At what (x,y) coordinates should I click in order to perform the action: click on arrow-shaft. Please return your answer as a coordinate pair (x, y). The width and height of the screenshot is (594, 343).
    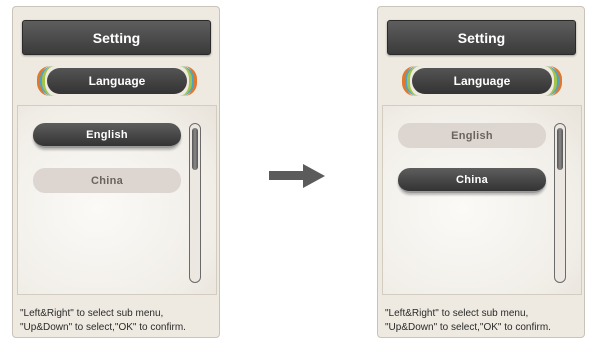
    Looking at the image, I should click on (287, 175).